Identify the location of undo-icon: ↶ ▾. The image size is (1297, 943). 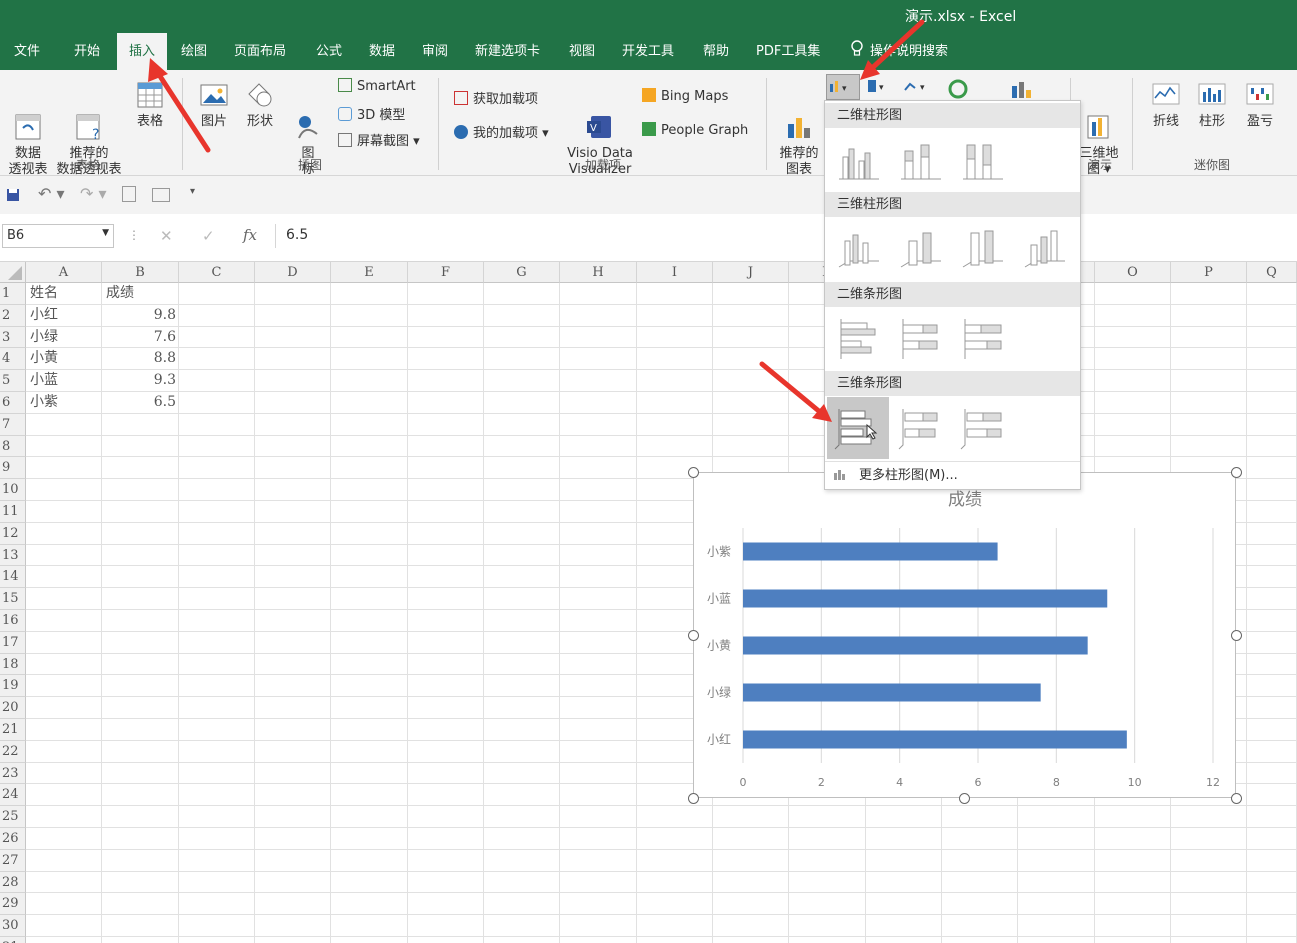
(51, 193).